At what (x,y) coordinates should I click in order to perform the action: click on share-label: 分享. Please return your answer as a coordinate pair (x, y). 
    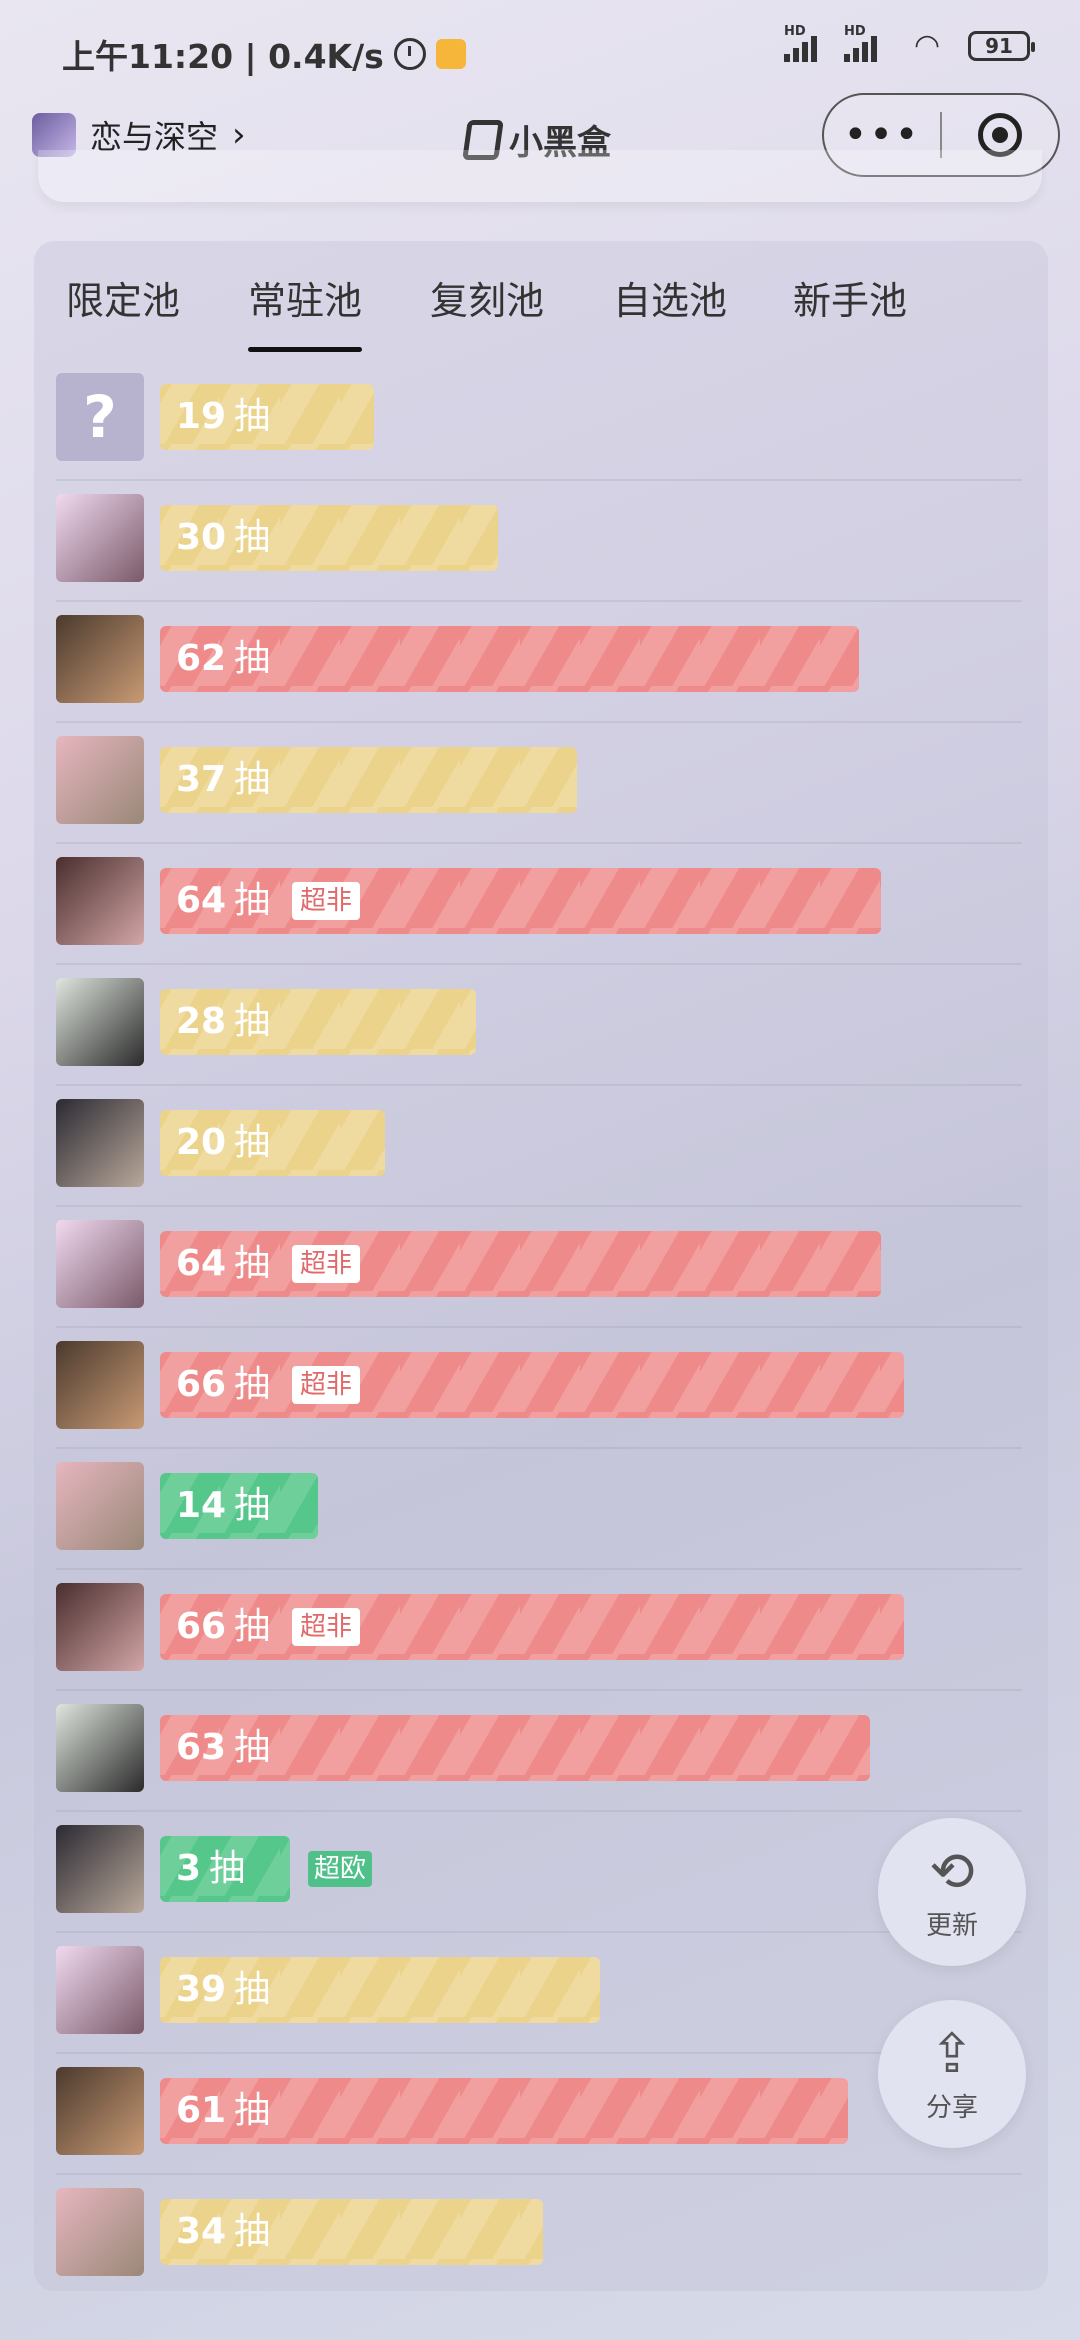
    Looking at the image, I should click on (951, 2107).